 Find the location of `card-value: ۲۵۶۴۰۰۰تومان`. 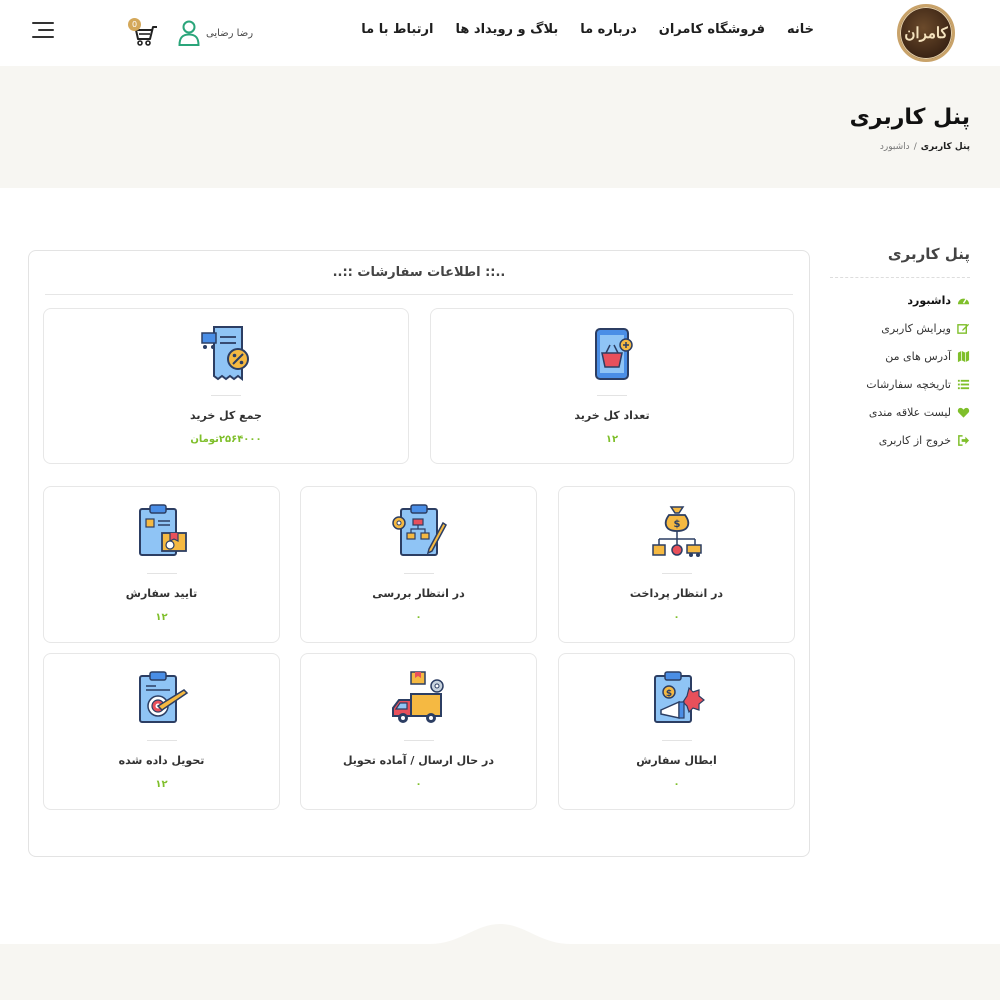

card-value: ۲۵۶۴۰۰۰تومان is located at coordinates (226, 439).